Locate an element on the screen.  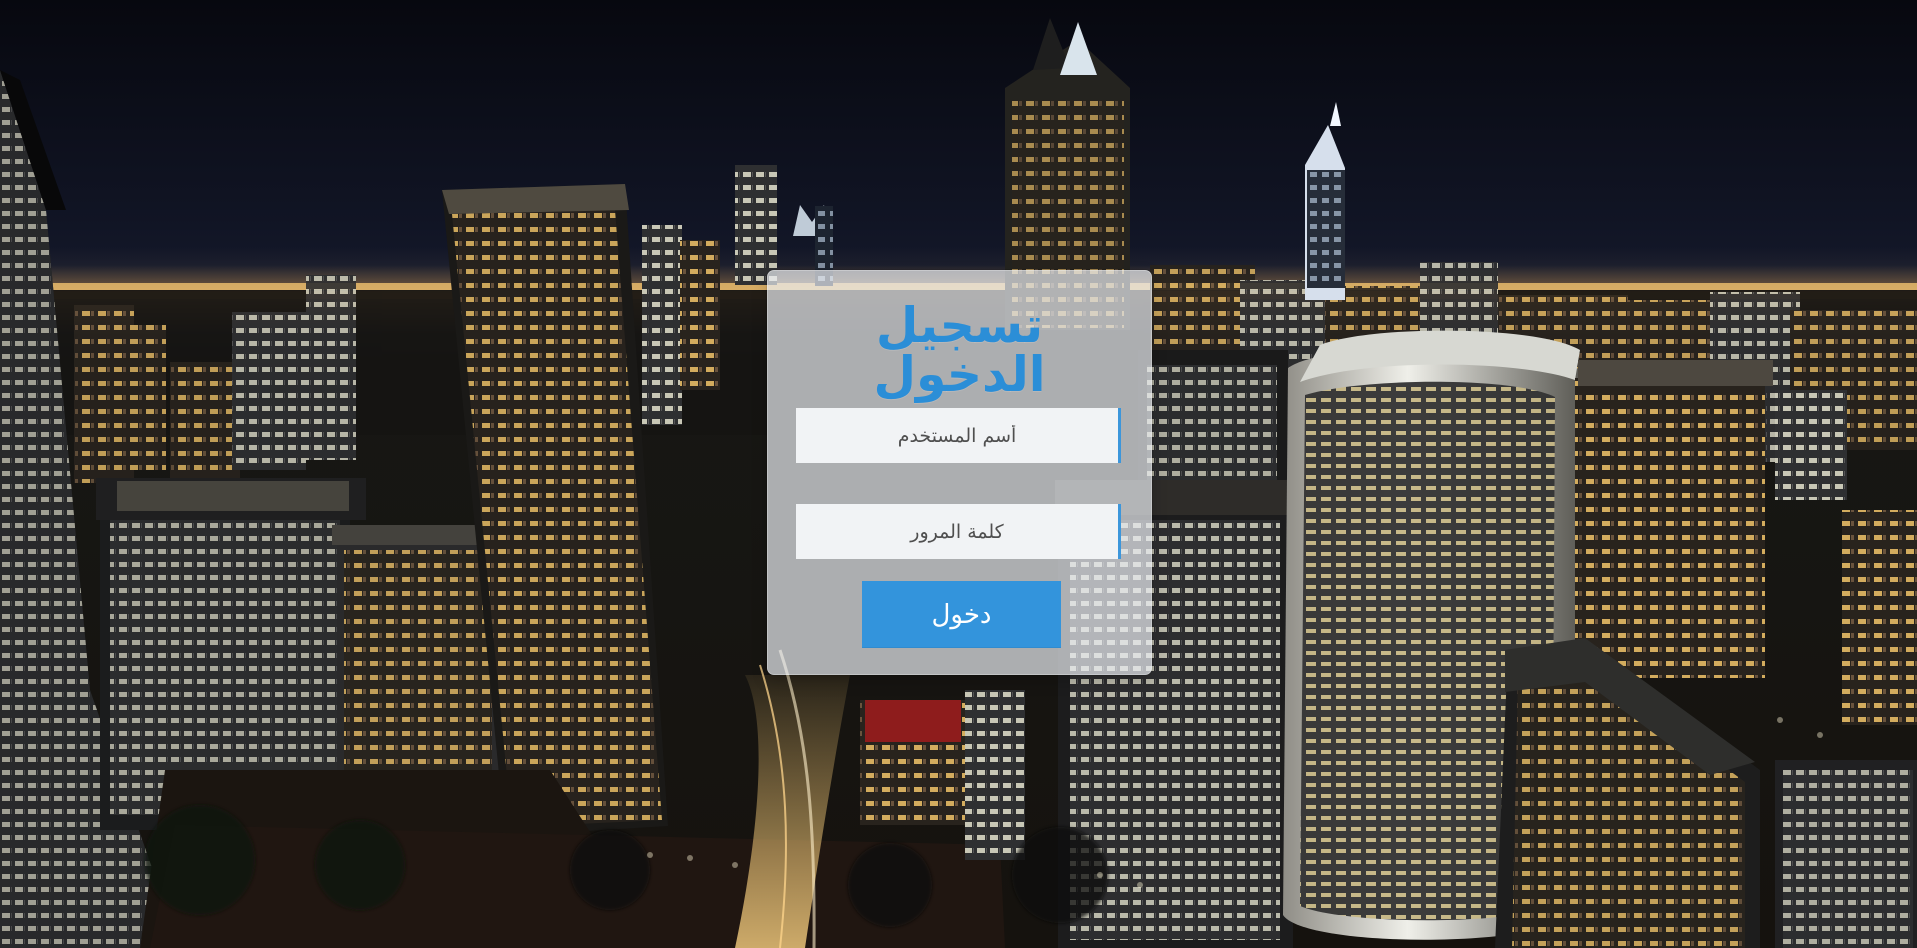
login-button: دخول is located at coordinates (961, 614).